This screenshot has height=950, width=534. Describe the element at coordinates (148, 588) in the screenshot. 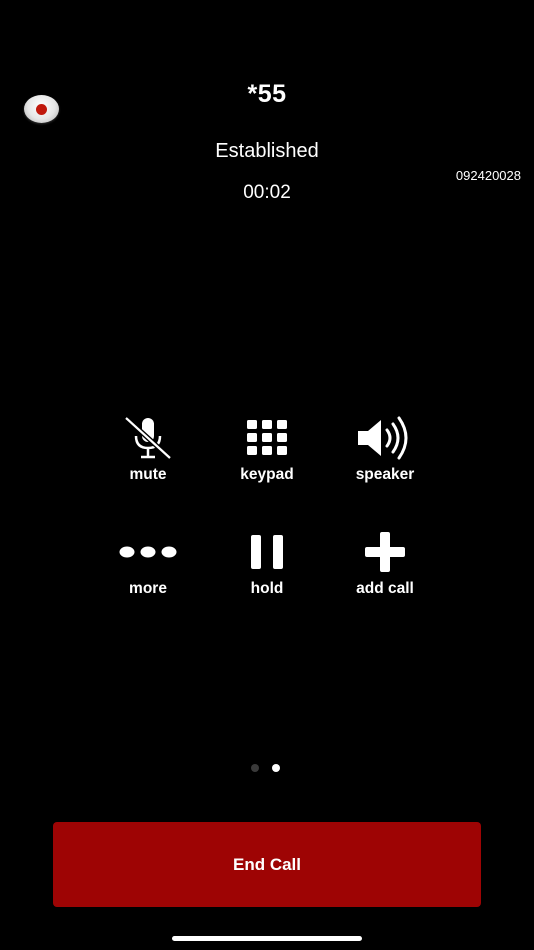

I see `more-label: more` at that location.